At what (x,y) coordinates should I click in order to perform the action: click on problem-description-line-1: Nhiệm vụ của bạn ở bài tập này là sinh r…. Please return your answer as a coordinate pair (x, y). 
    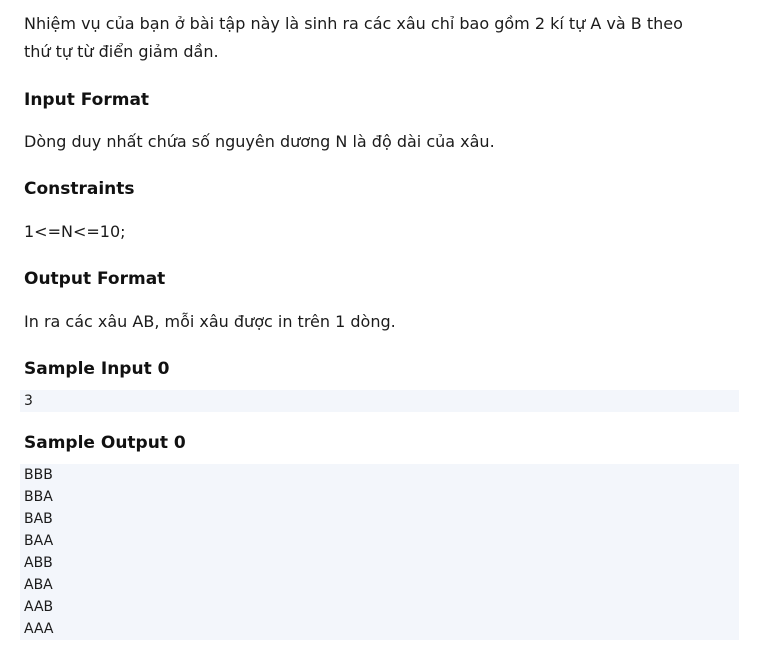
    Looking at the image, I should click on (353, 23).